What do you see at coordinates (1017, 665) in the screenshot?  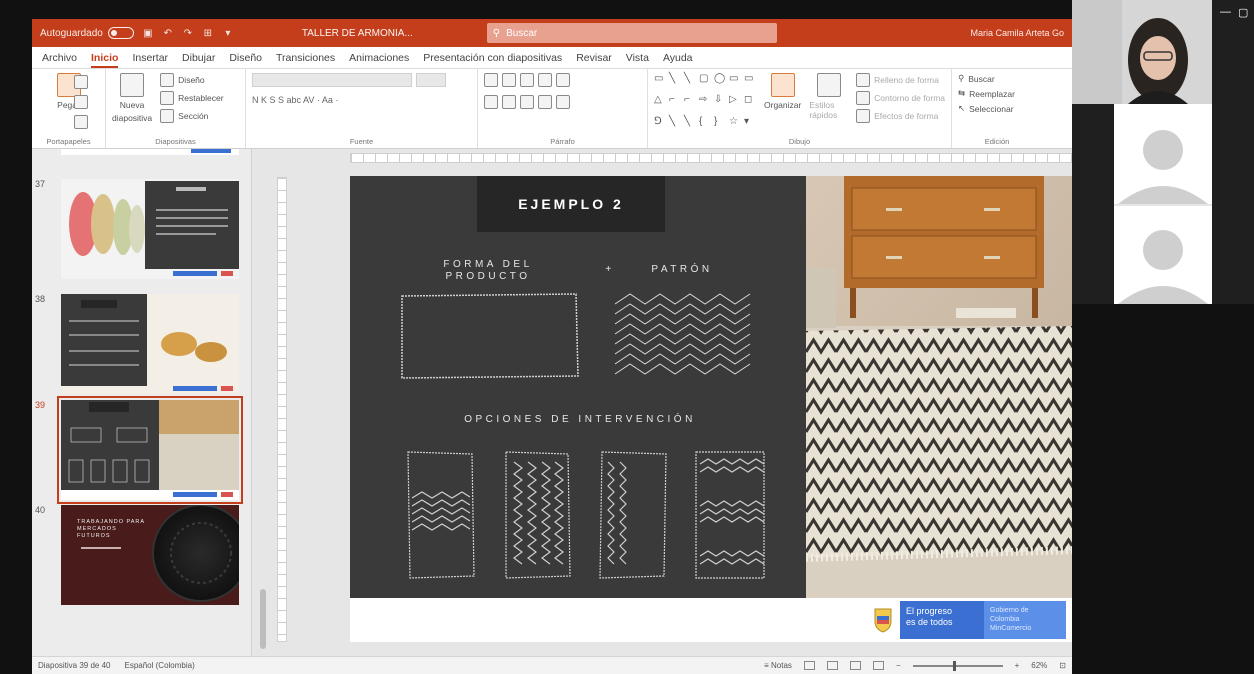 I see `zoom-in-icon: +` at bounding box center [1017, 665].